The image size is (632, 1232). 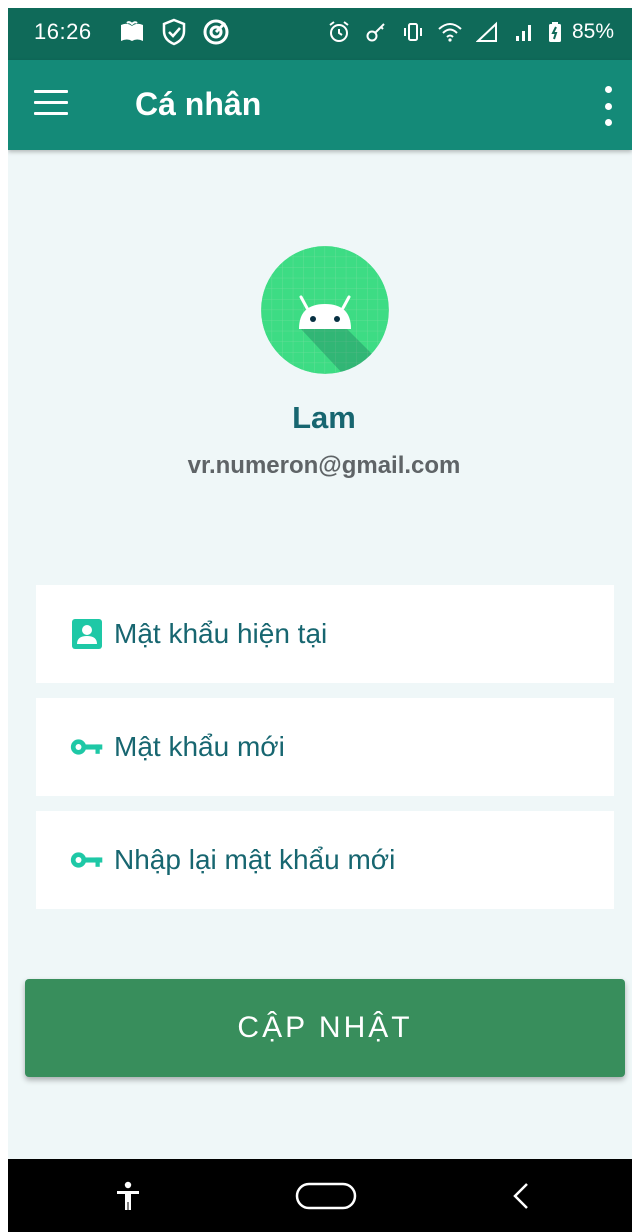 What do you see at coordinates (326, 1195) in the screenshot?
I see `home-pill-icon` at bounding box center [326, 1195].